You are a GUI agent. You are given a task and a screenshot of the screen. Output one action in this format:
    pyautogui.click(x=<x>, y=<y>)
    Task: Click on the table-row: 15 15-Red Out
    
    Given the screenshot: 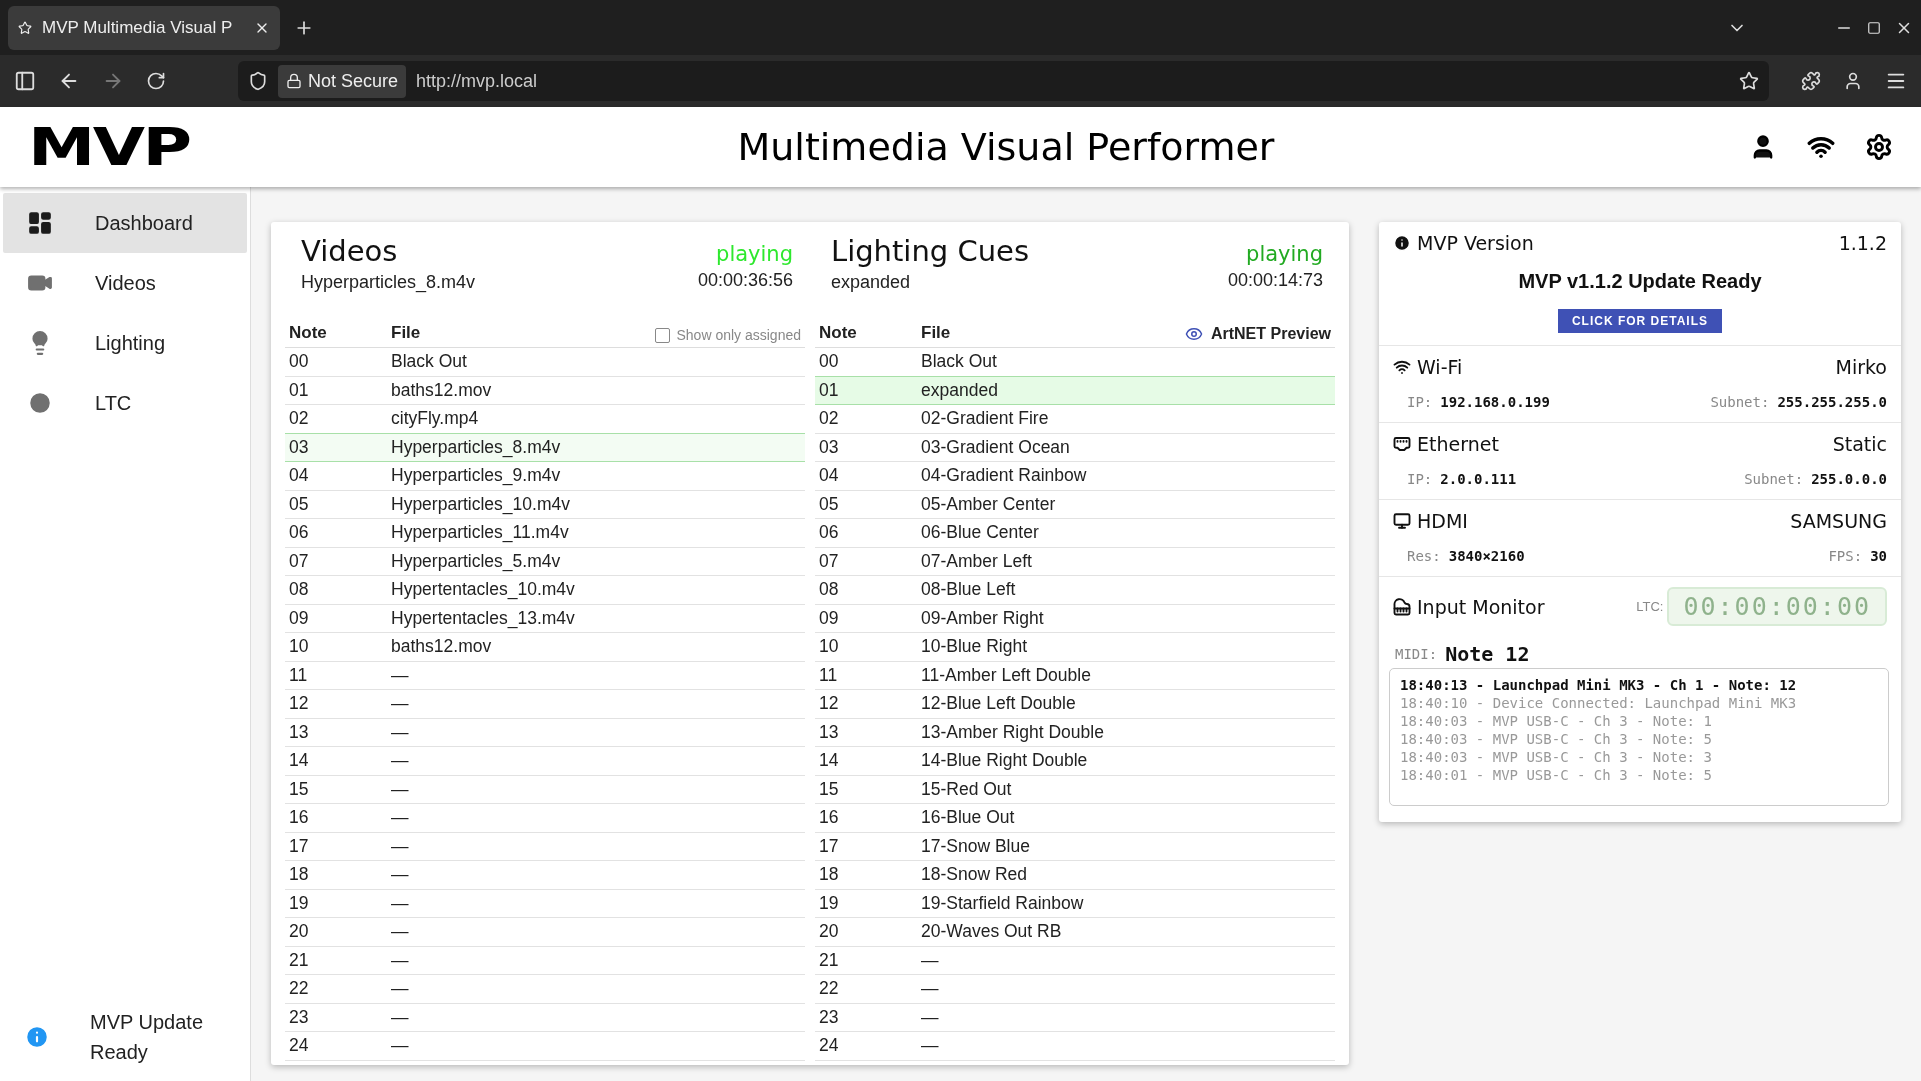 What is the action you would take?
    pyautogui.click(x=1075, y=789)
    